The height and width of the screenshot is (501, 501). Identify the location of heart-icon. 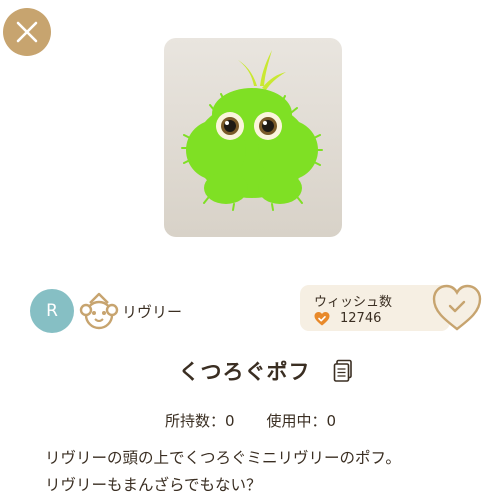
(322, 319).